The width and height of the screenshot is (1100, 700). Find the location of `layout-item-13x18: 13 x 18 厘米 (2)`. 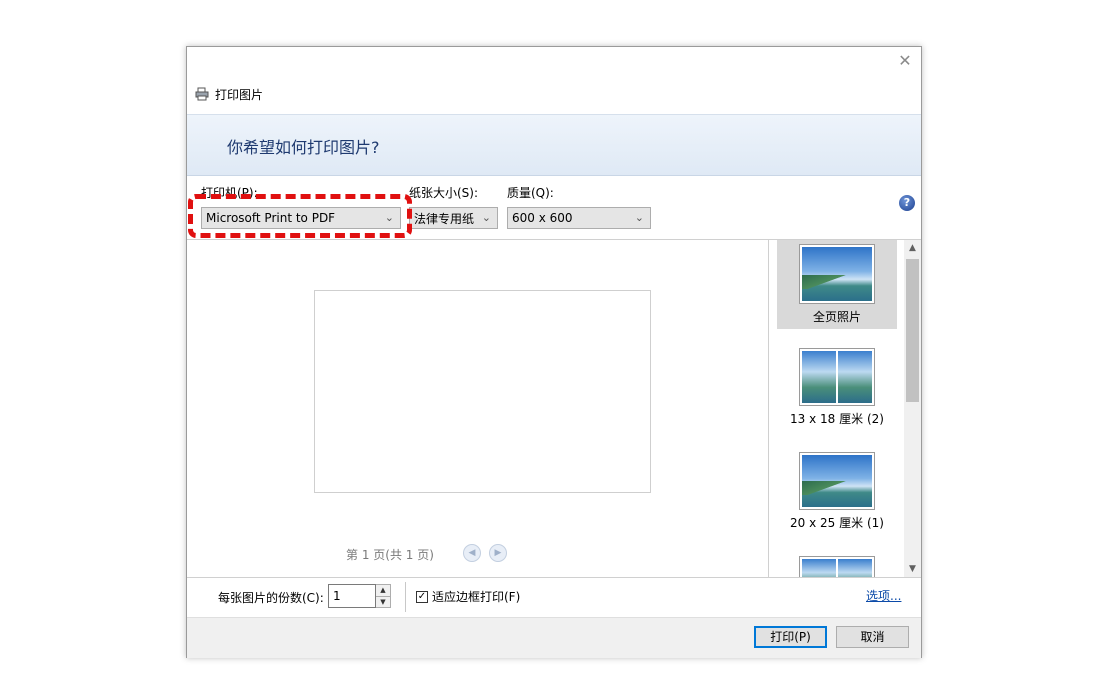

layout-item-13x18: 13 x 18 厘米 (2) is located at coordinates (837, 390).